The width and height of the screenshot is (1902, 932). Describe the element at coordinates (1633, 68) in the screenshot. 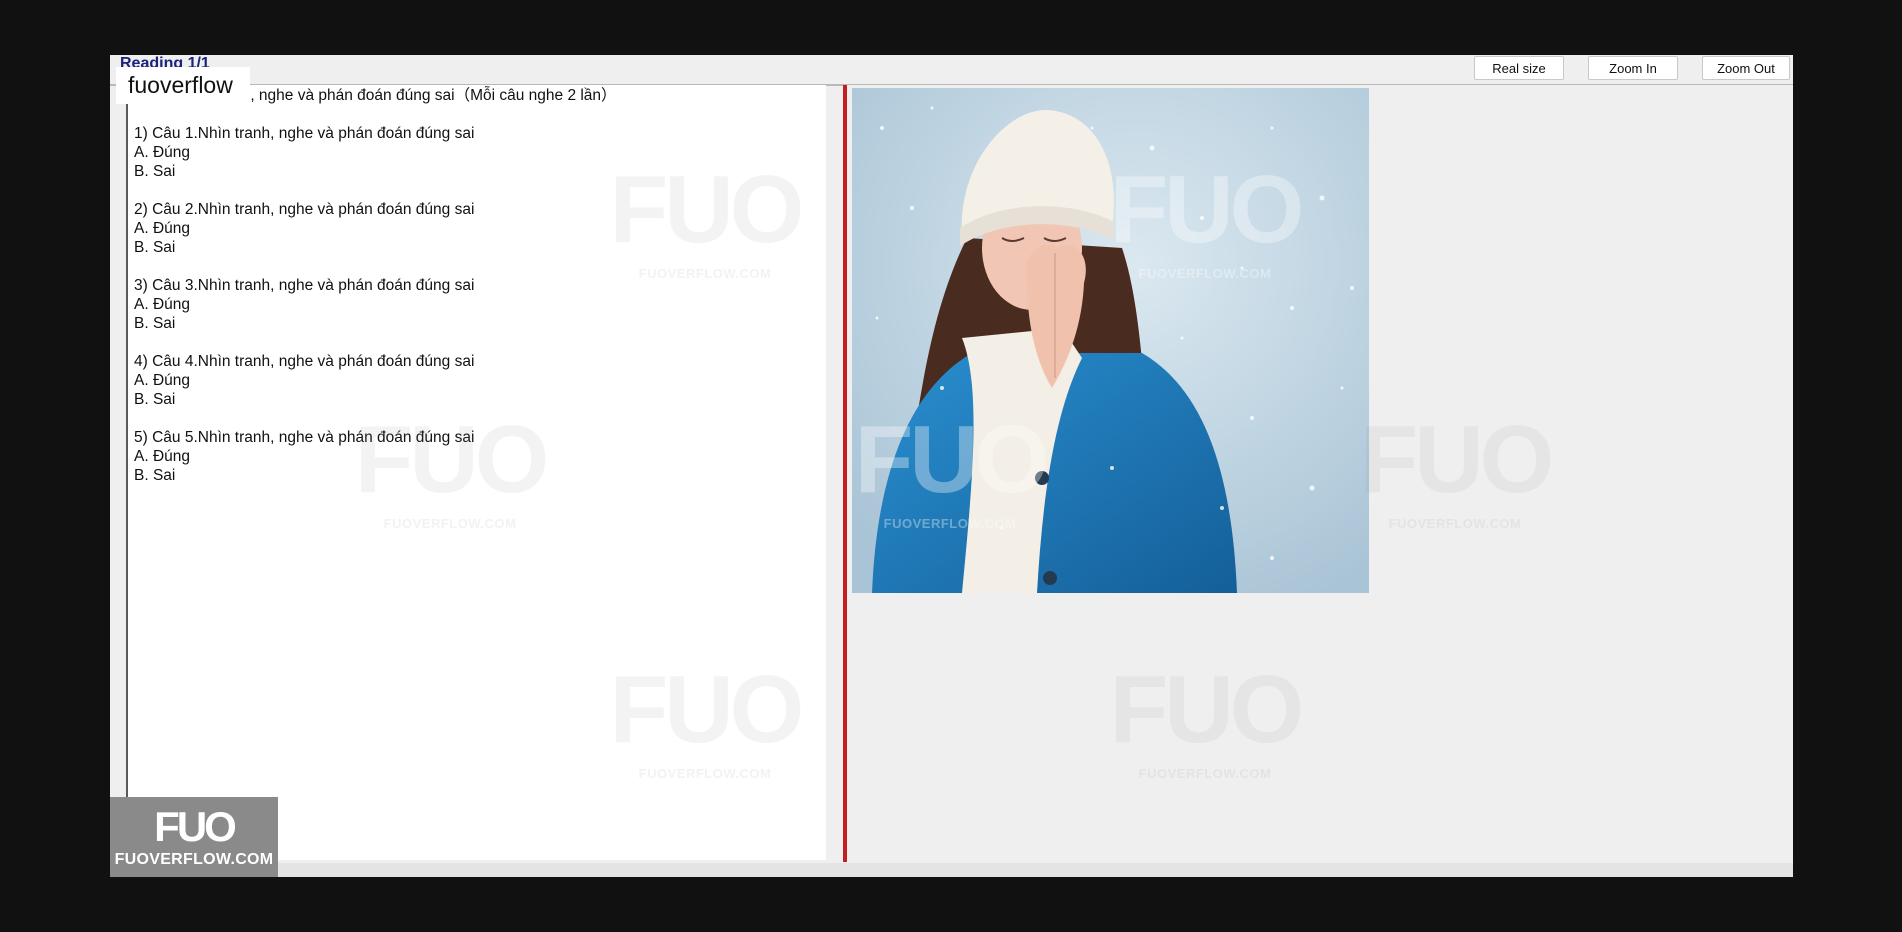

I see `zoom-in-button: Zoom In` at that location.